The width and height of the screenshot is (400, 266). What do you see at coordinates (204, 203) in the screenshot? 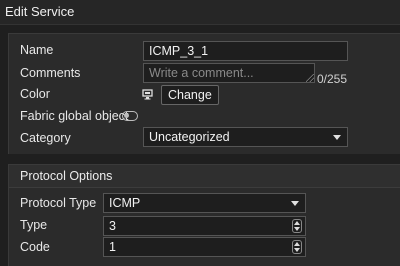
I see `protocol-type-select: ICMP` at bounding box center [204, 203].